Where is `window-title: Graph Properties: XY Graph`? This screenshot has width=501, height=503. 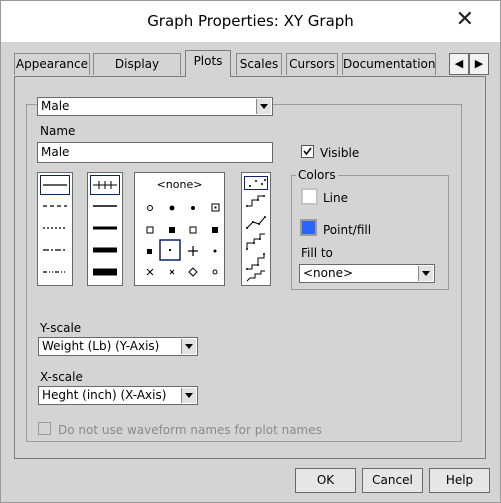
window-title: Graph Properties: XY Graph is located at coordinates (250, 21).